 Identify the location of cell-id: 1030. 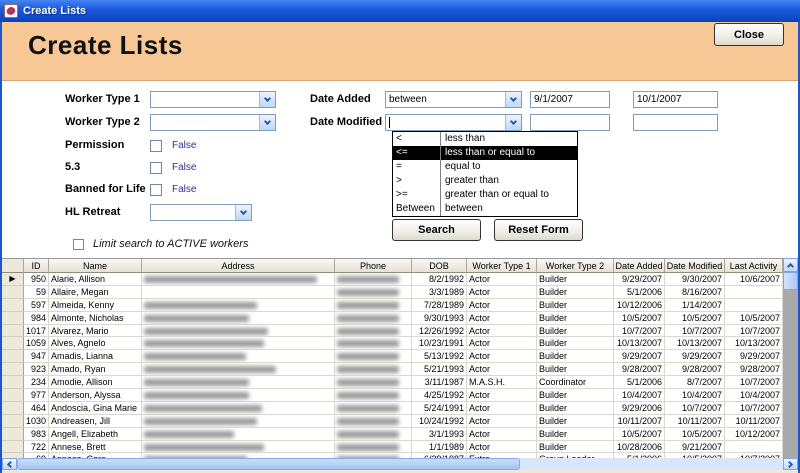
(36, 421).